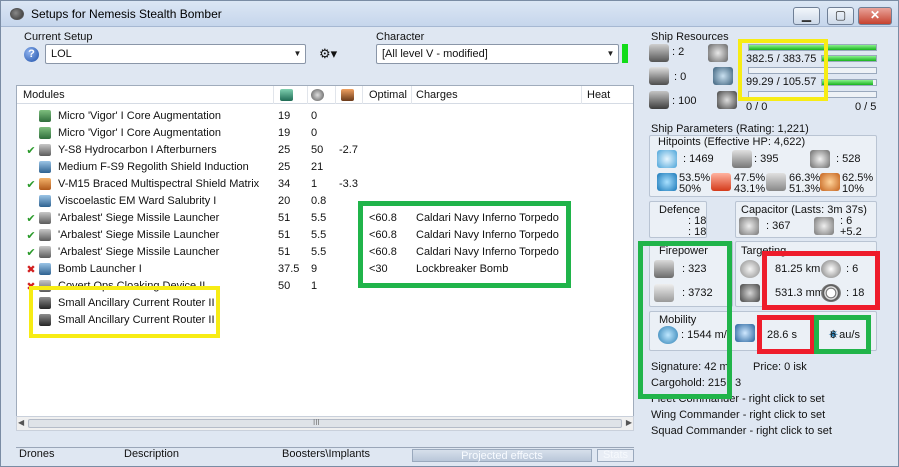  I want to click on drone-bay-icon, so click(659, 100).